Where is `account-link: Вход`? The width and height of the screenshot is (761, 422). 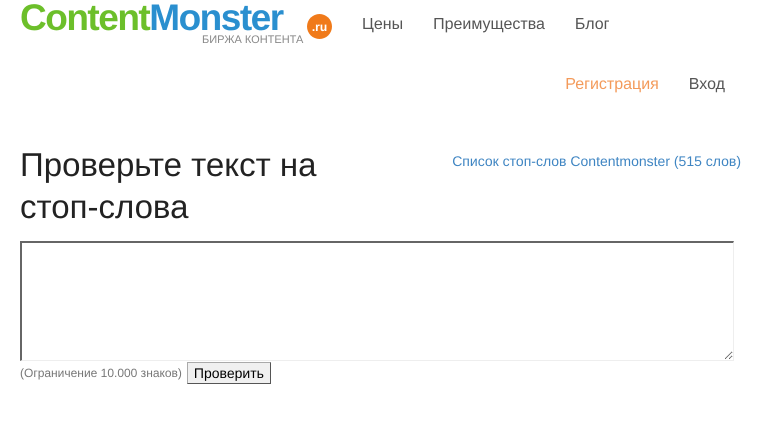
account-link: Вход is located at coordinates (706, 85).